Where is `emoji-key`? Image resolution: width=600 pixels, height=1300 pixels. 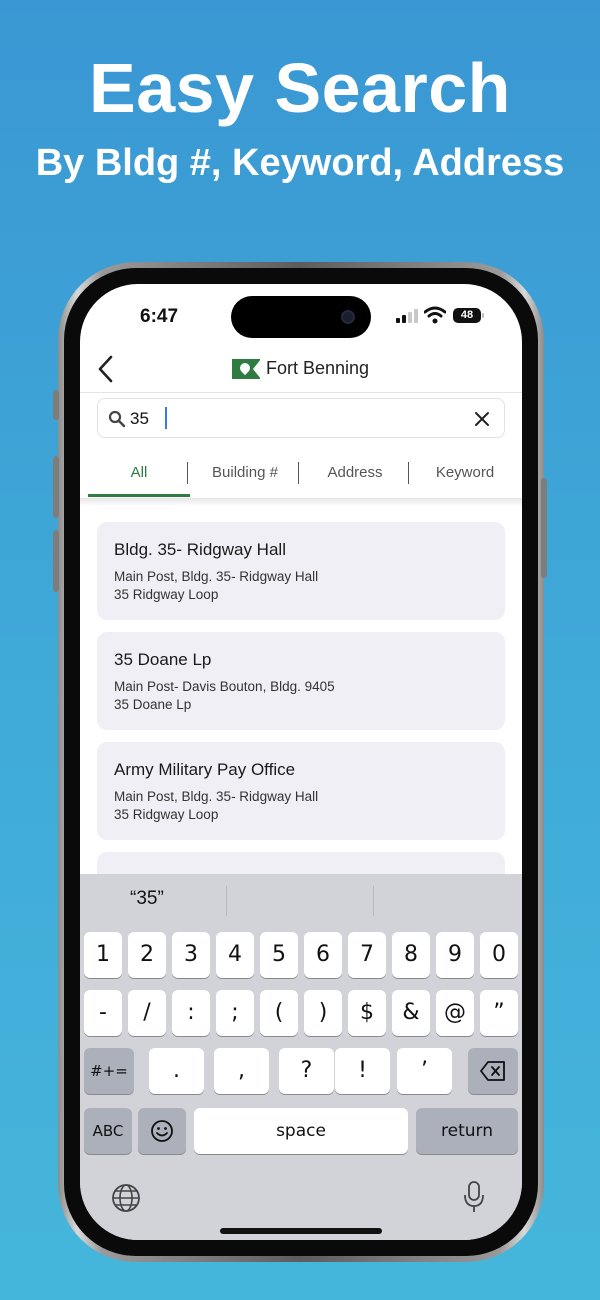
emoji-key is located at coordinates (162, 1131).